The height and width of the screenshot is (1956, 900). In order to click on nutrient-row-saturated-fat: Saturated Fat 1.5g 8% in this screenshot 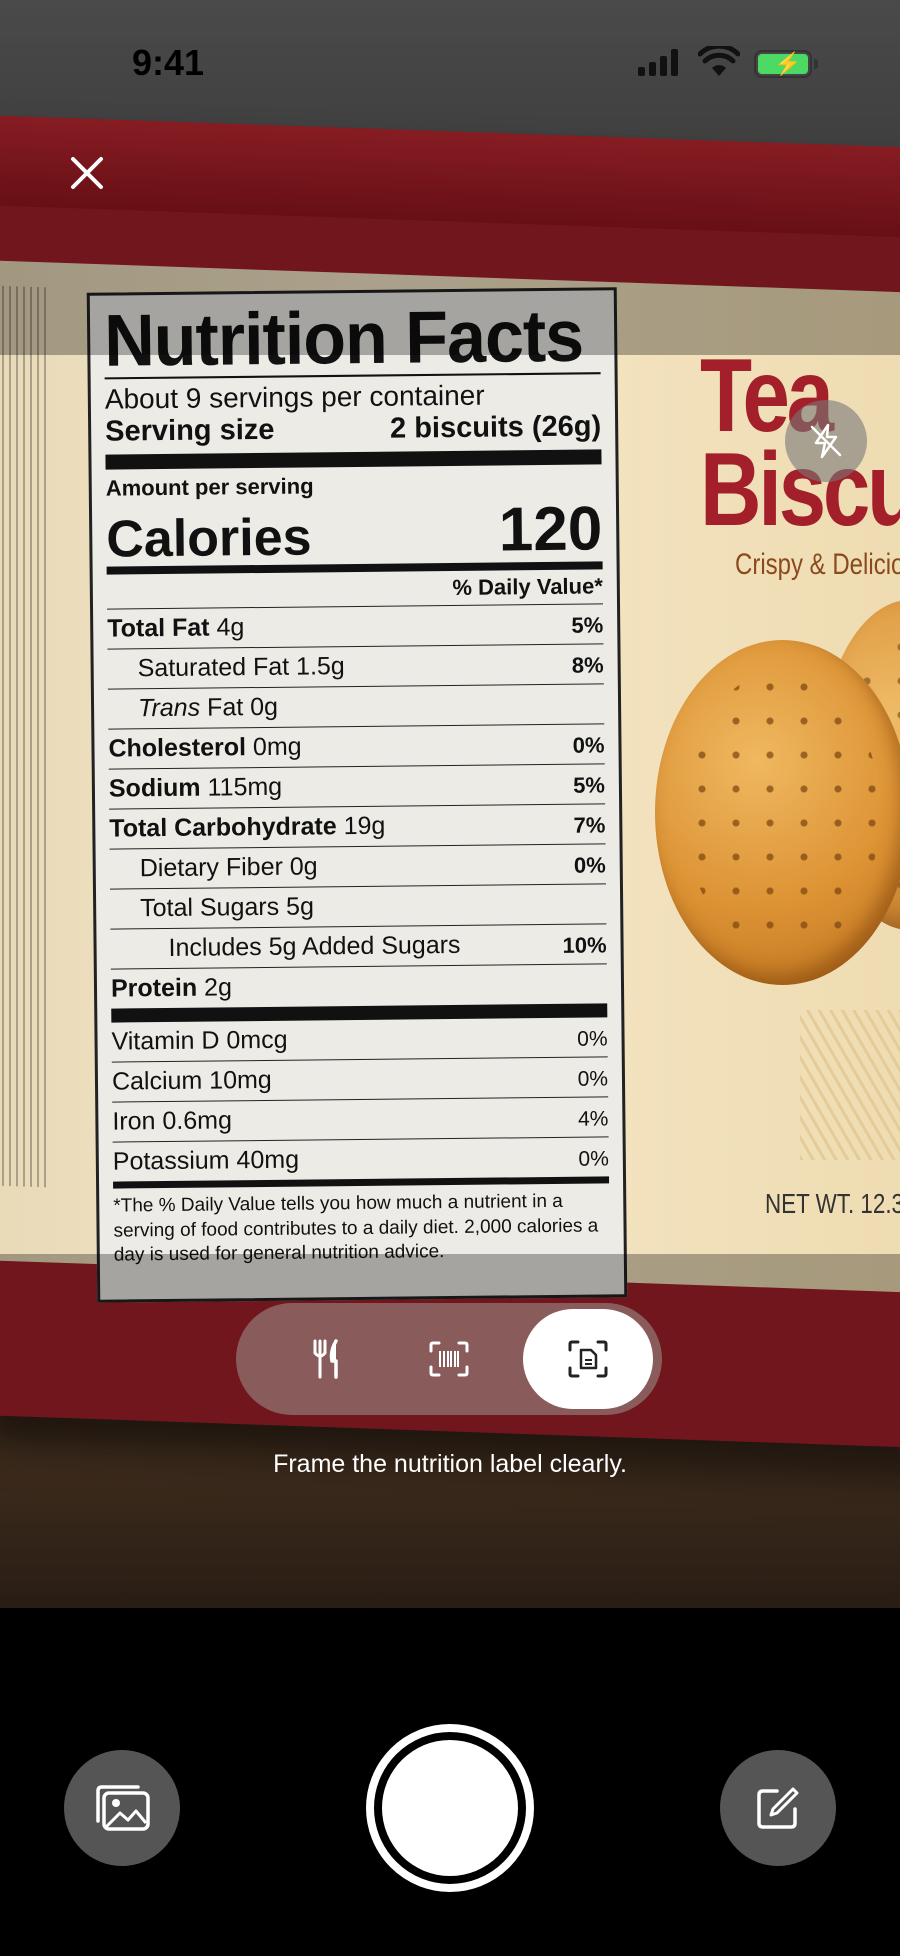, I will do `click(355, 667)`.